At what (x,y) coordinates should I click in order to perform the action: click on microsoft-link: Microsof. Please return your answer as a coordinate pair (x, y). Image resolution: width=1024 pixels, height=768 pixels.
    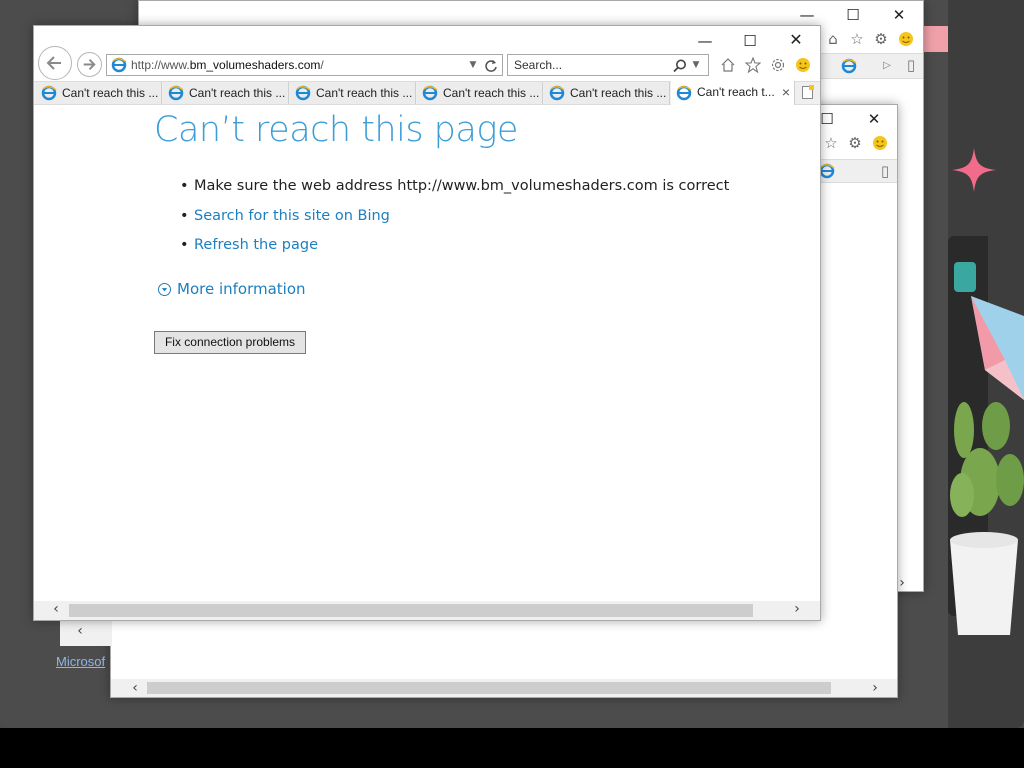
    Looking at the image, I should click on (80, 661).